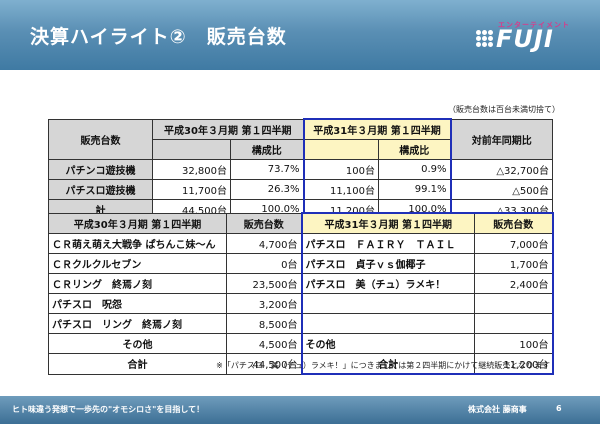 The image size is (600, 424). What do you see at coordinates (387, 263) in the screenshot?
I see `detail-cur-name: パチスロ 貞子ｖｓ伽椰子` at bounding box center [387, 263].